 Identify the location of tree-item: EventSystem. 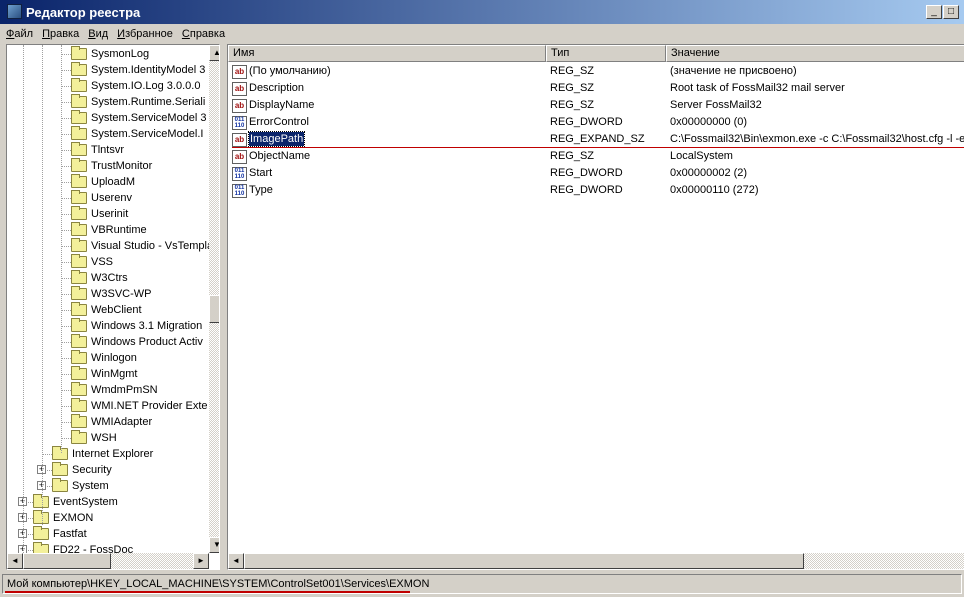
(75, 502).